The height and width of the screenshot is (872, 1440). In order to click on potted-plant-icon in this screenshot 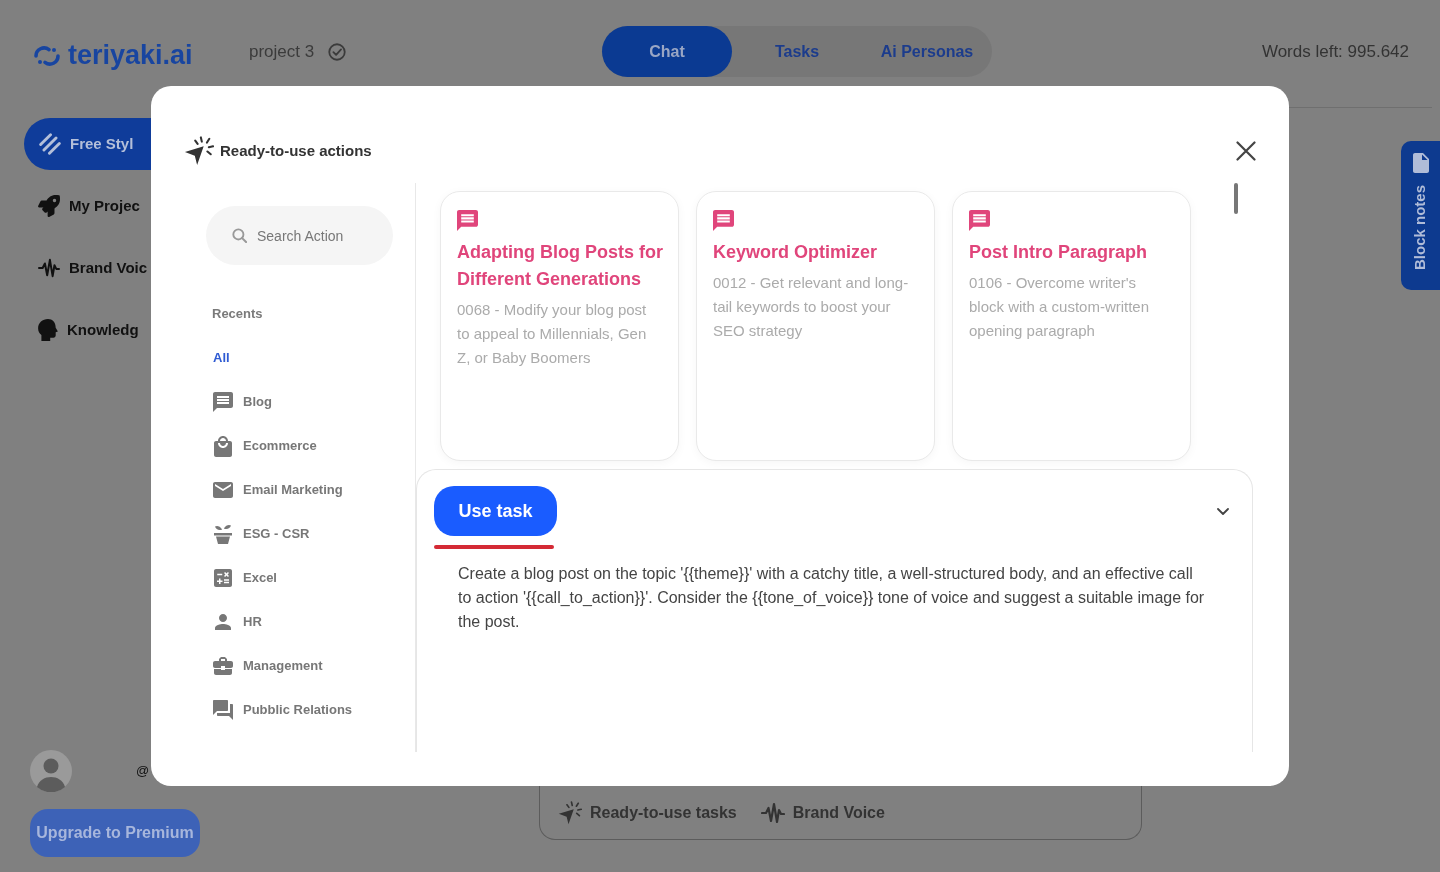, I will do `click(223, 534)`.